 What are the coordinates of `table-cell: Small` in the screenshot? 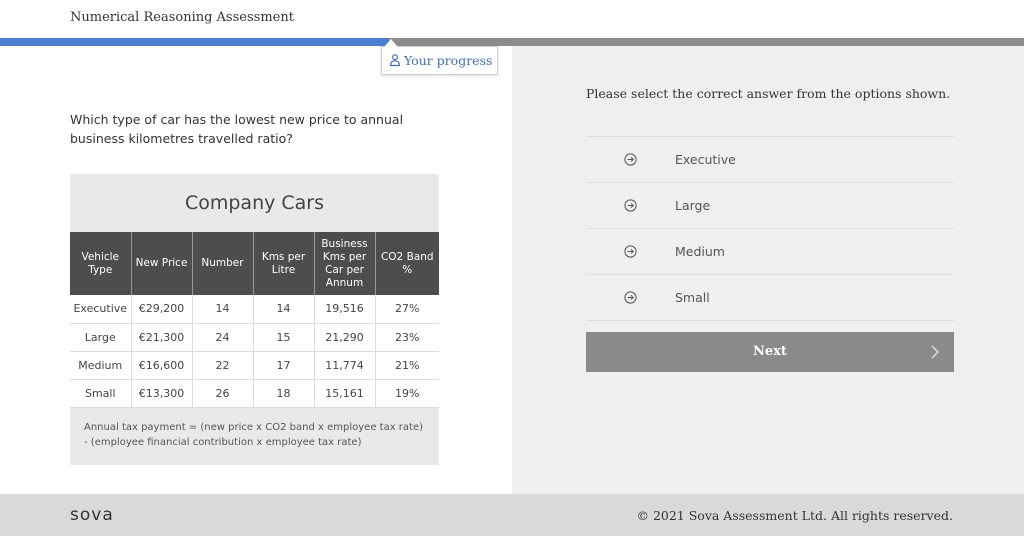 It's located at (101, 393).